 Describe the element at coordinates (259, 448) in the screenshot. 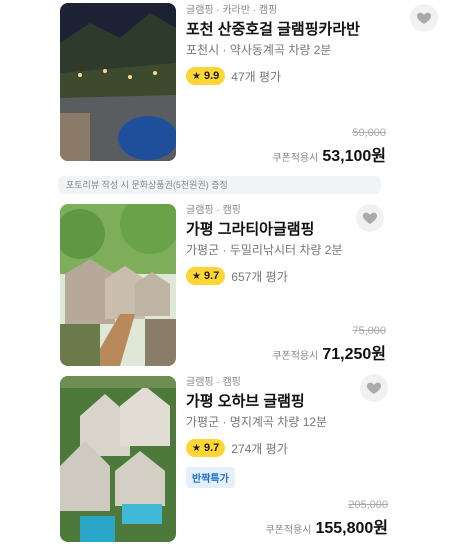

I see `review-count: 274개 평가` at that location.